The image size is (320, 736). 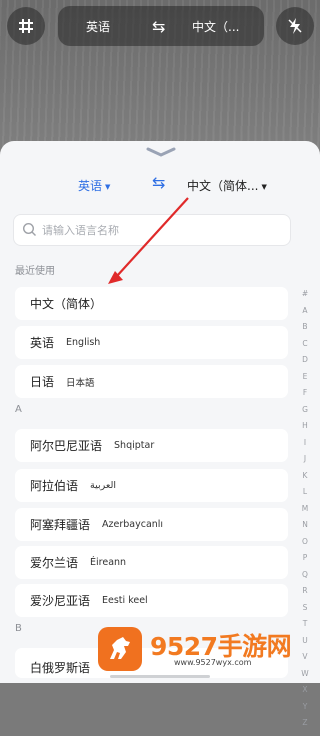 What do you see at coordinates (60, 525) in the screenshot?
I see `language-name: 阿塞拜疆语` at bounding box center [60, 525].